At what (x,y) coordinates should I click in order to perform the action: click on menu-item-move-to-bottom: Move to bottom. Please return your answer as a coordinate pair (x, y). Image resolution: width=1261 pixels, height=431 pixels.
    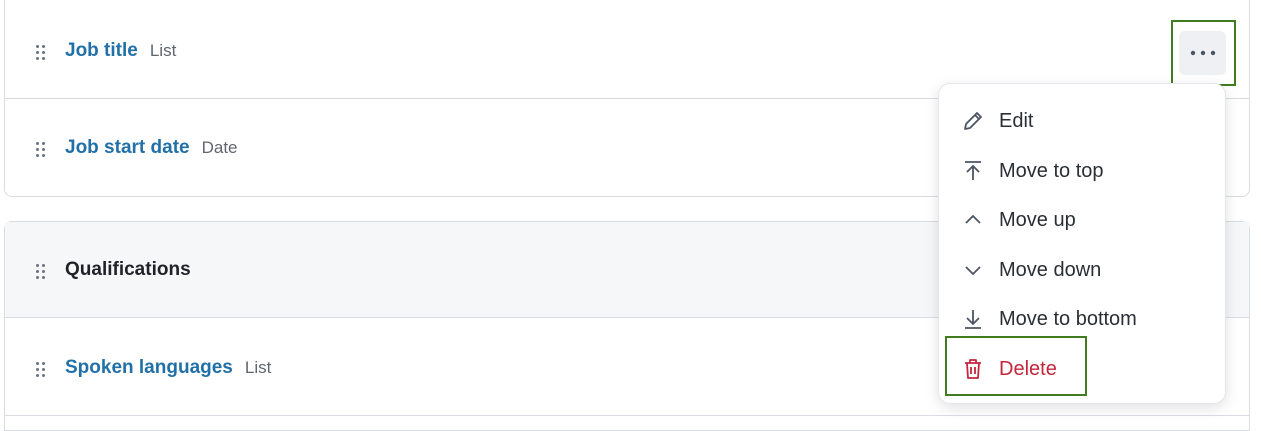
    Looking at the image, I should click on (1082, 319).